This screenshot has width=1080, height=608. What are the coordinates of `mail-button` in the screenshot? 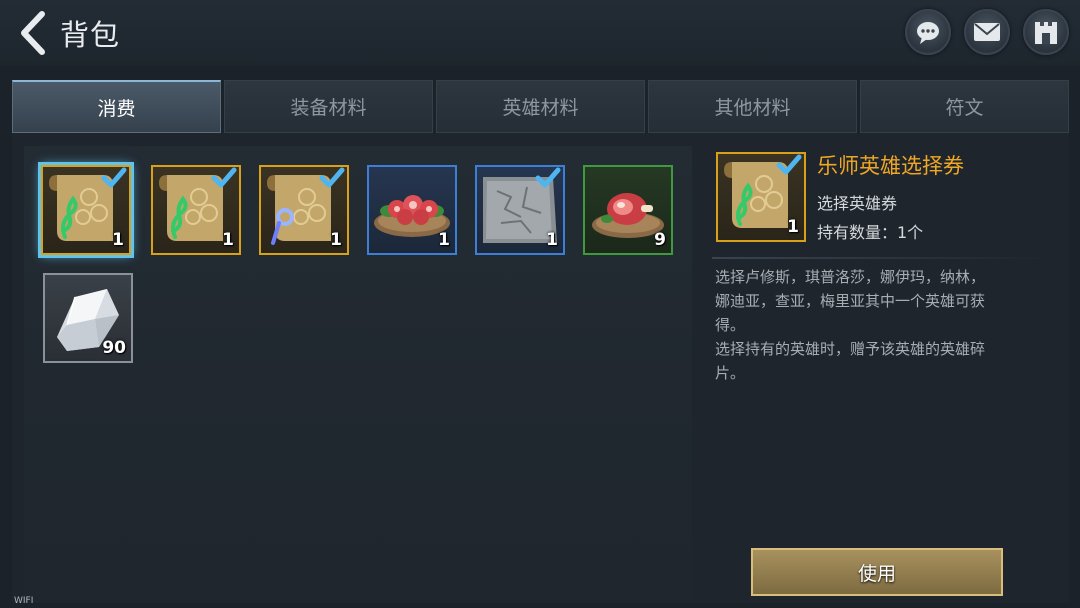 It's located at (987, 32).